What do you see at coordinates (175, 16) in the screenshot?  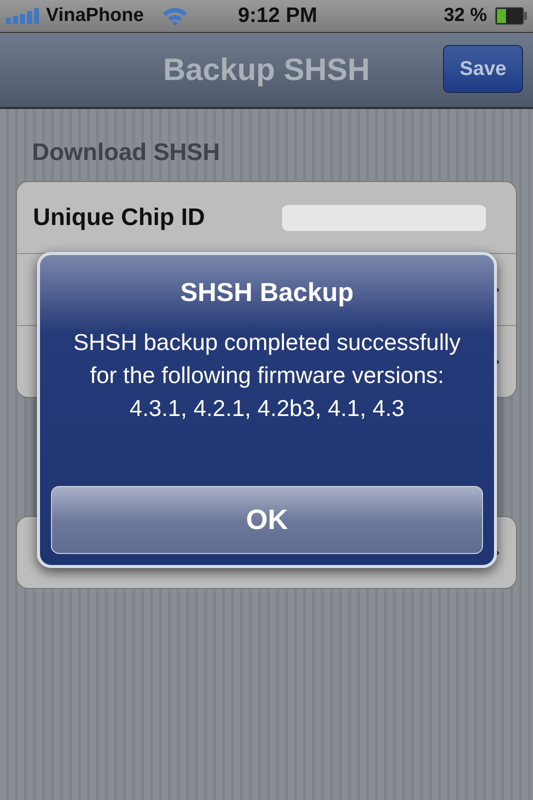 I see `wifi-icon` at bounding box center [175, 16].